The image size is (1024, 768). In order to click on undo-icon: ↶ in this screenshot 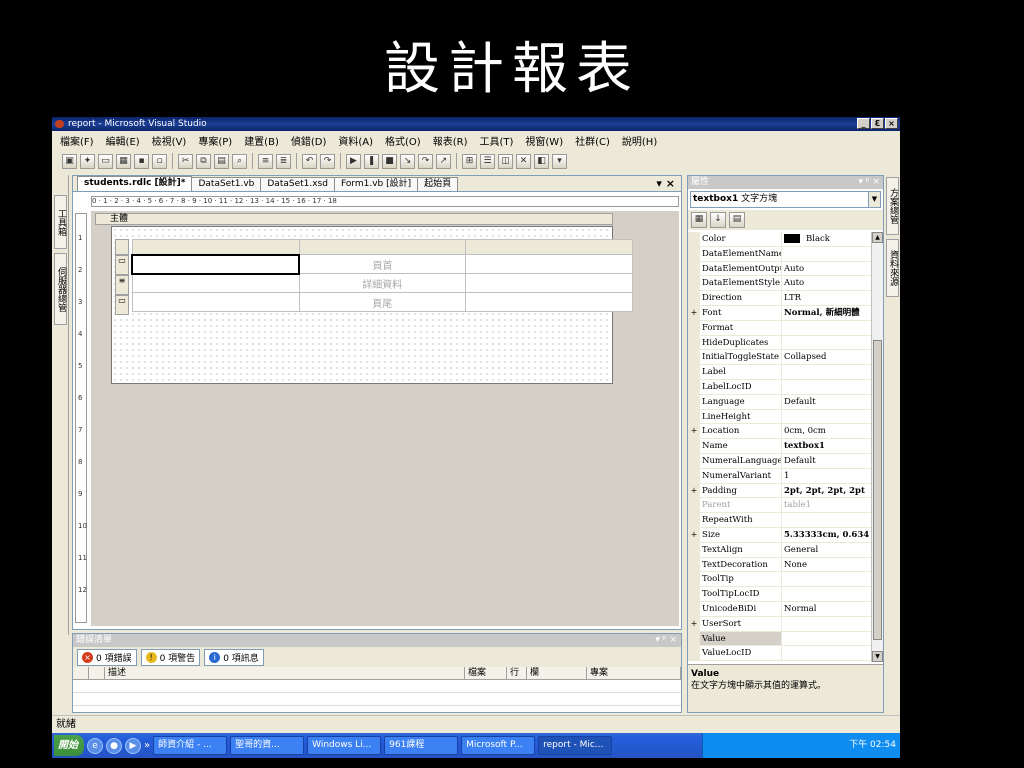, I will do `click(309, 161)`.